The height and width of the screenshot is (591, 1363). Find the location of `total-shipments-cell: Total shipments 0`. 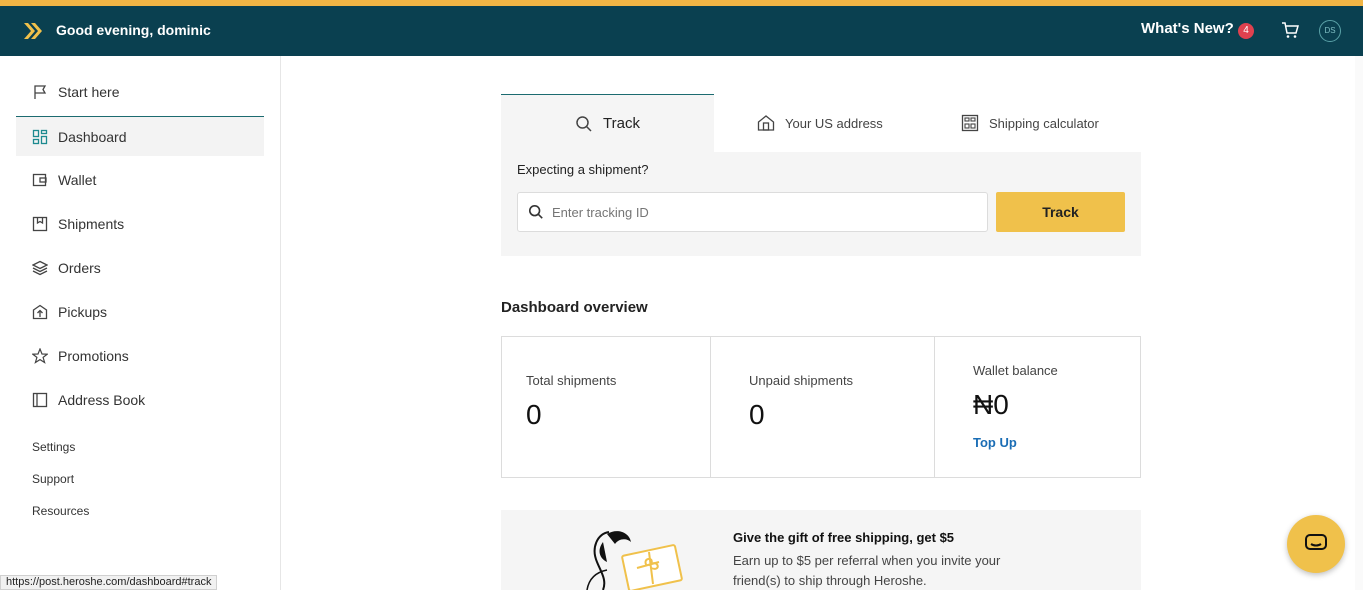

total-shipments-cell: Total shipments 0 is located at coordinates (606, 407).